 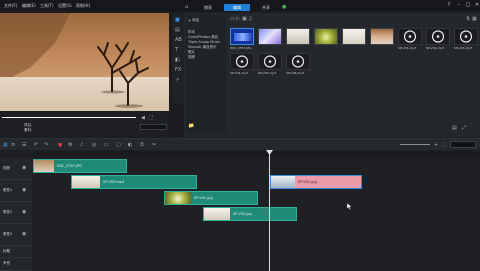 What do you see at coordinates (10, 6) in the screenshot?
I see `menu-file: 文件(F)` at bounding box center [10, 6].